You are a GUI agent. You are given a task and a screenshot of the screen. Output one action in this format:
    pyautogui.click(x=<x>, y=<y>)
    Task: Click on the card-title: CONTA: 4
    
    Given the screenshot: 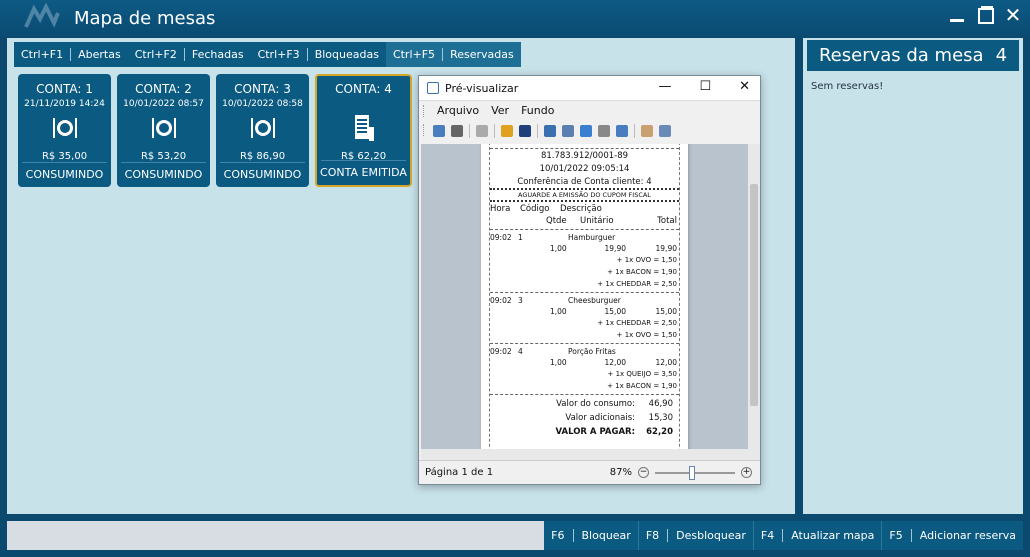 What is the action you would take?
    pyautogui.click(x=363, y=89)
    